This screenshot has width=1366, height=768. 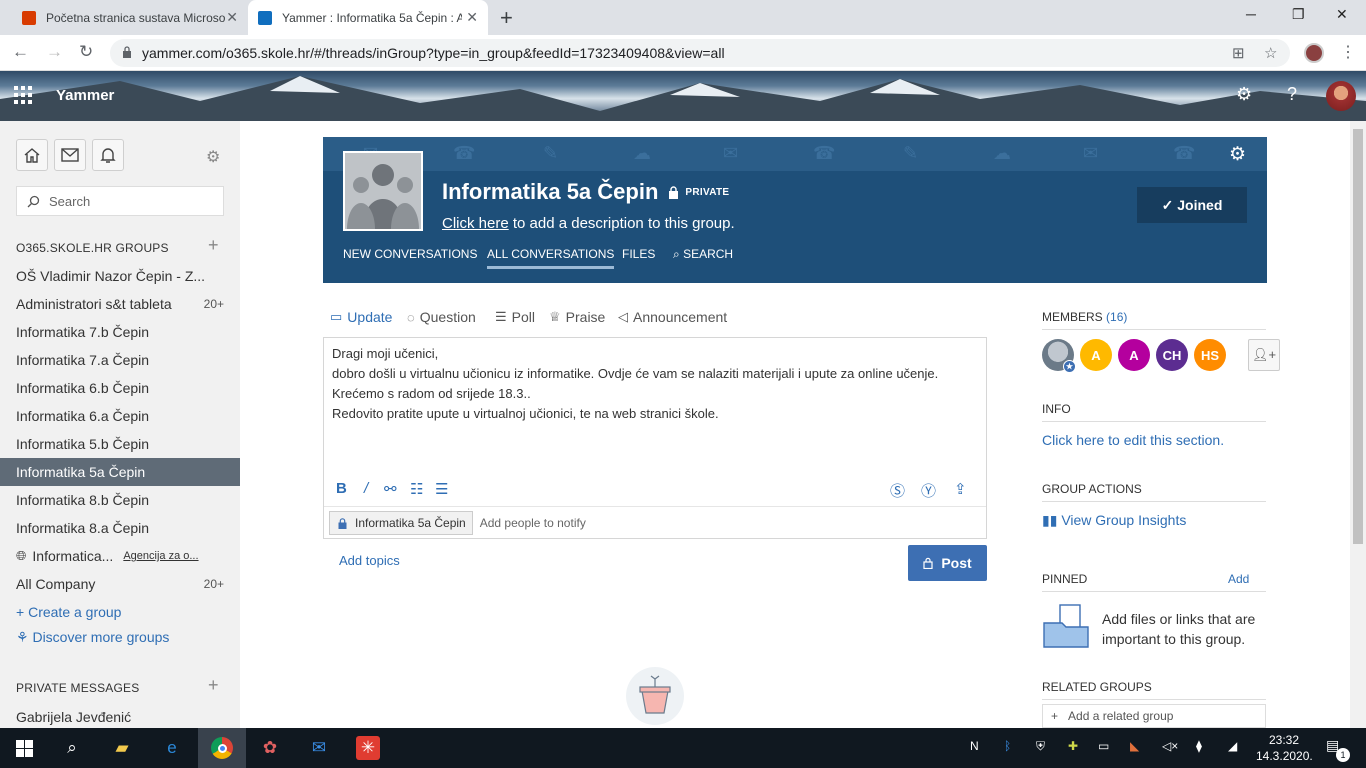 I want to click on file-explorer-icon: ▰, so click(x=122, y=748).